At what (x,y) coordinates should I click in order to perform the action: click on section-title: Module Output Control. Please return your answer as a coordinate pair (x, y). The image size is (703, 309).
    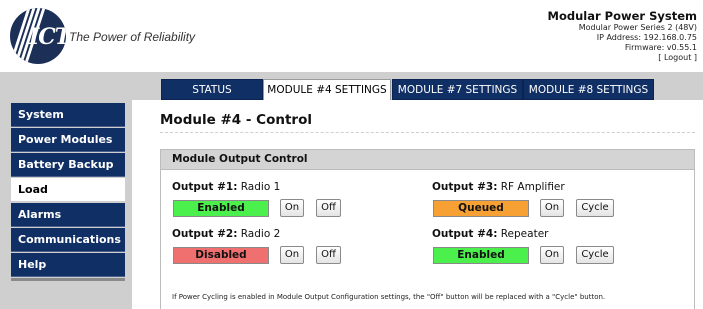
    Looking at the image, I should click on (427, 160).